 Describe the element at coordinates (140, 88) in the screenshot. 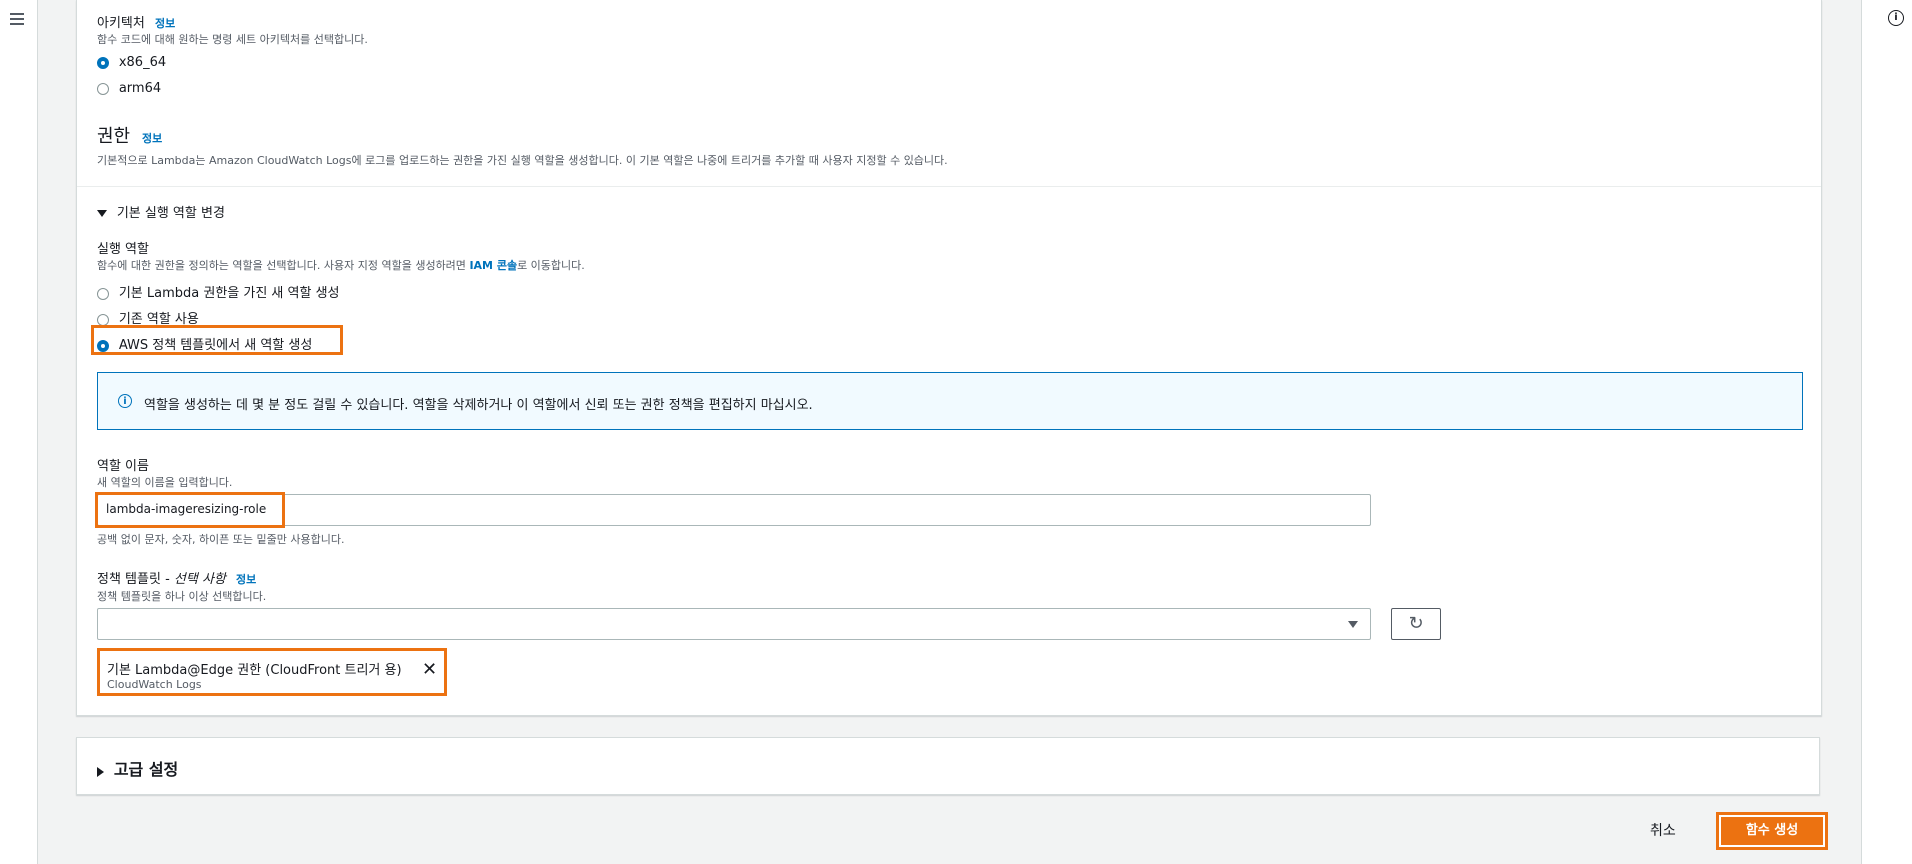

I see `radio-arm64-label: arm64` at that location.